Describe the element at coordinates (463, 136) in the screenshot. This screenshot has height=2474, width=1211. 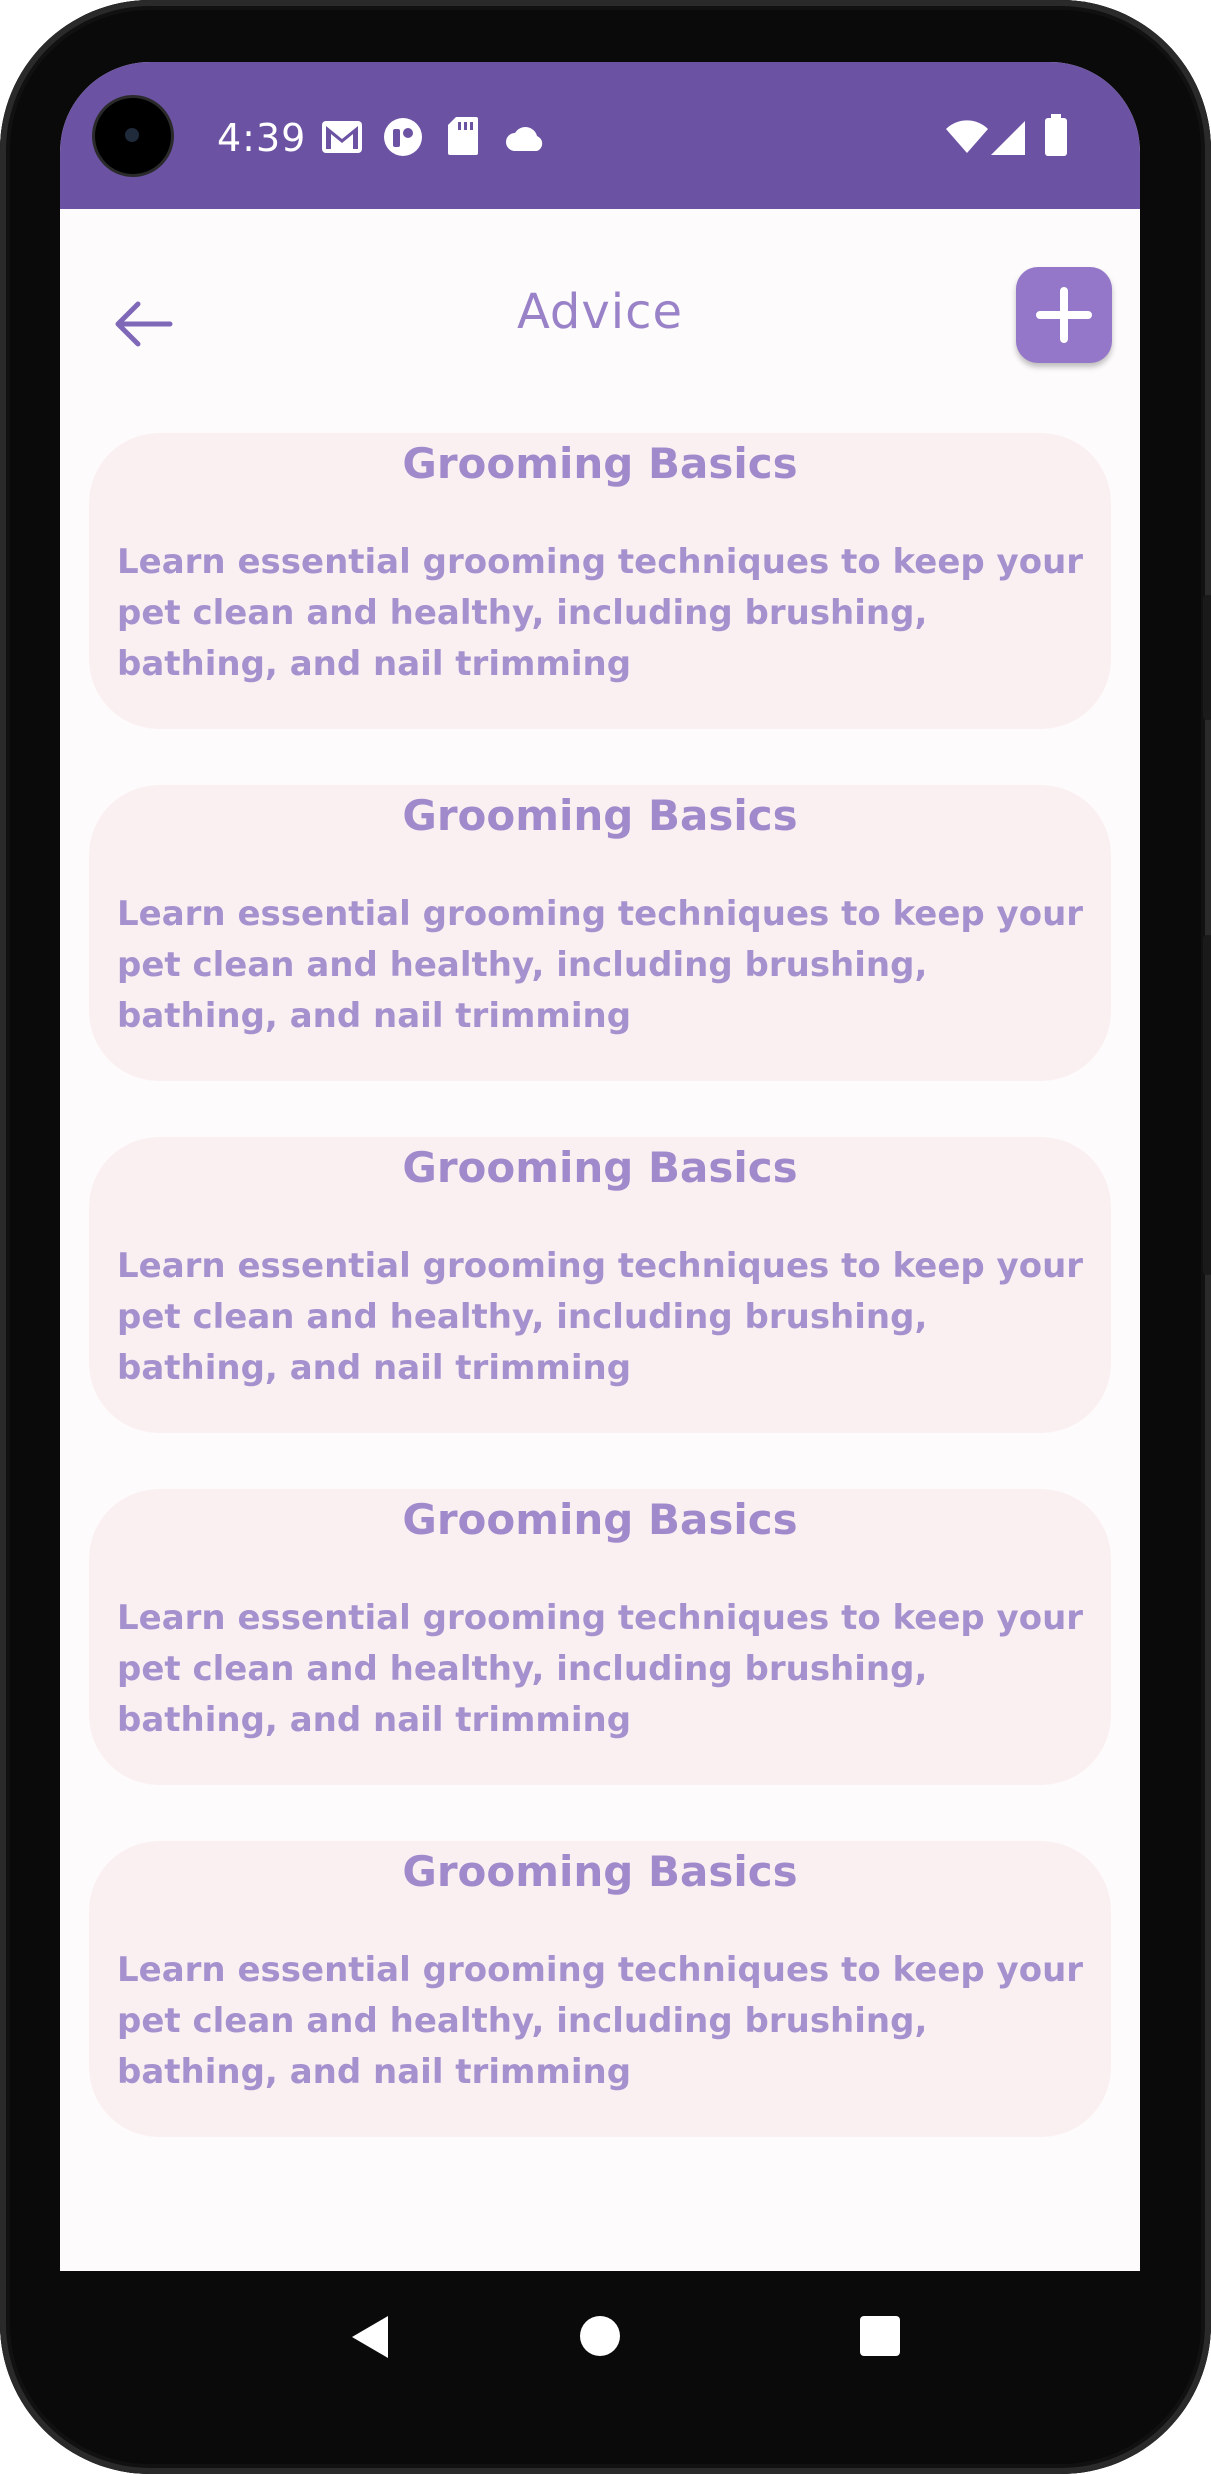
I see `sd-card-icon` at that location.